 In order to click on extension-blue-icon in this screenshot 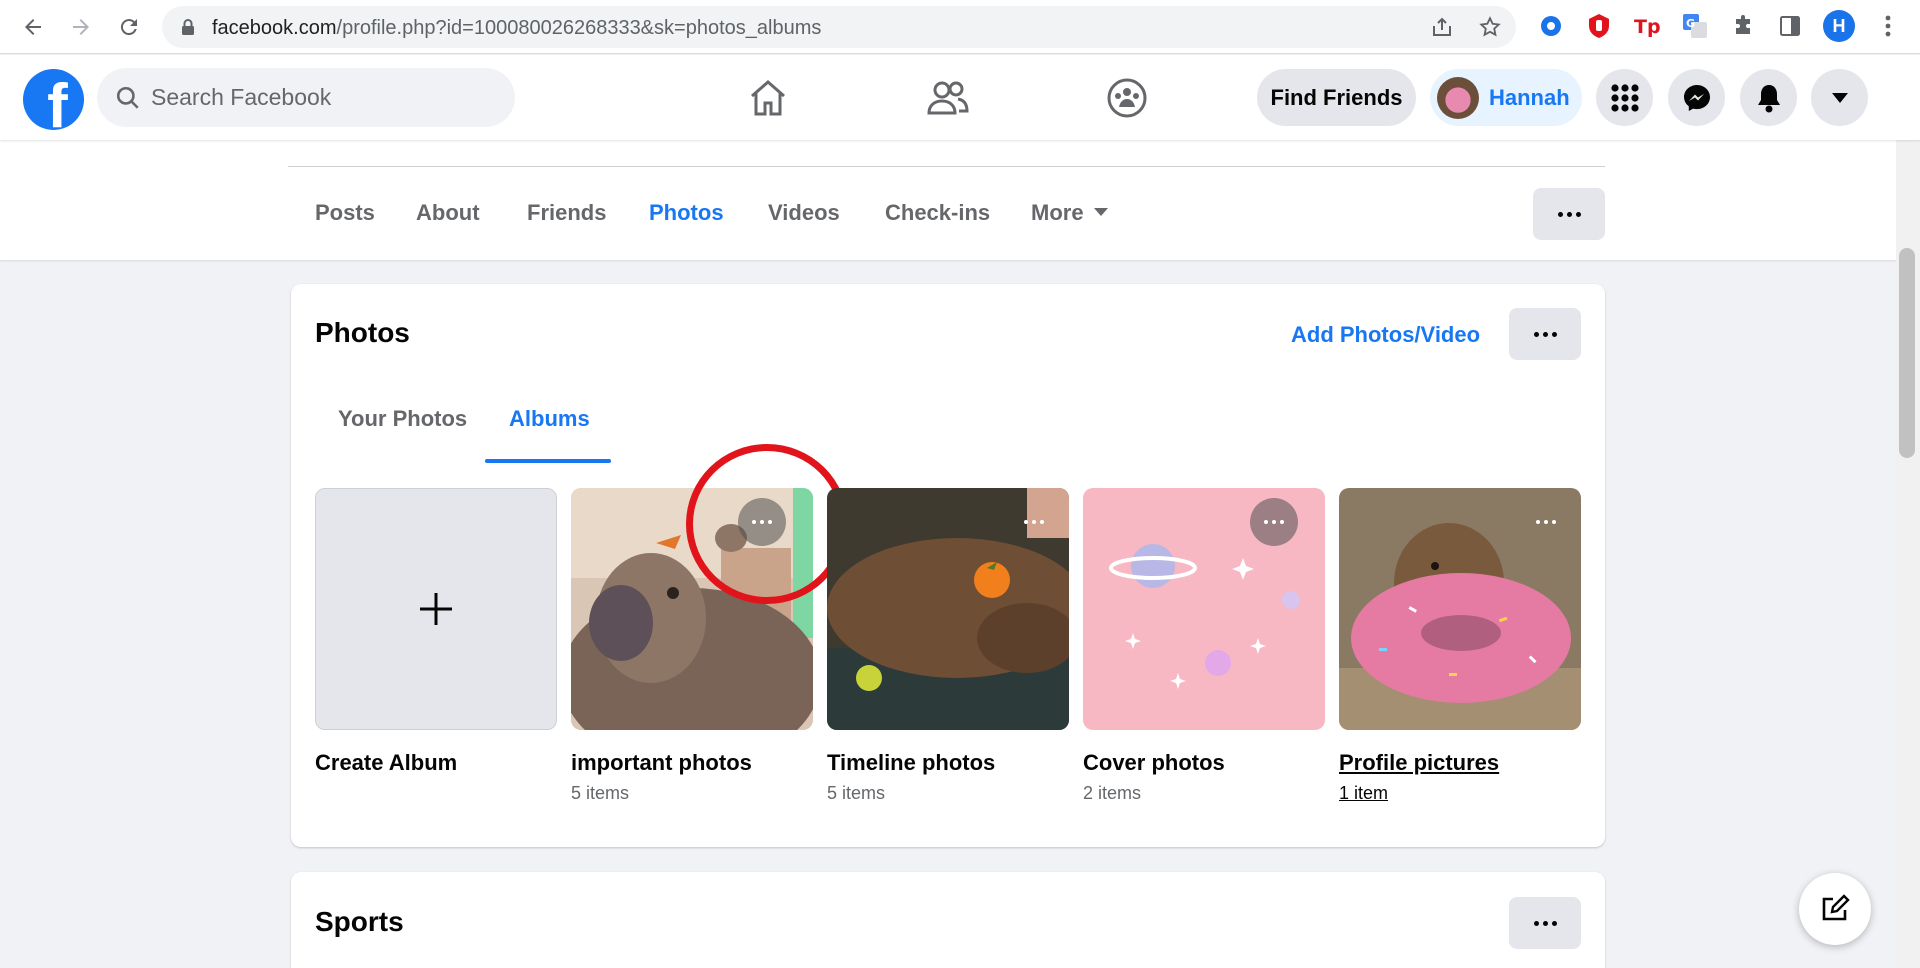, I will do `click(1551, 26)`.